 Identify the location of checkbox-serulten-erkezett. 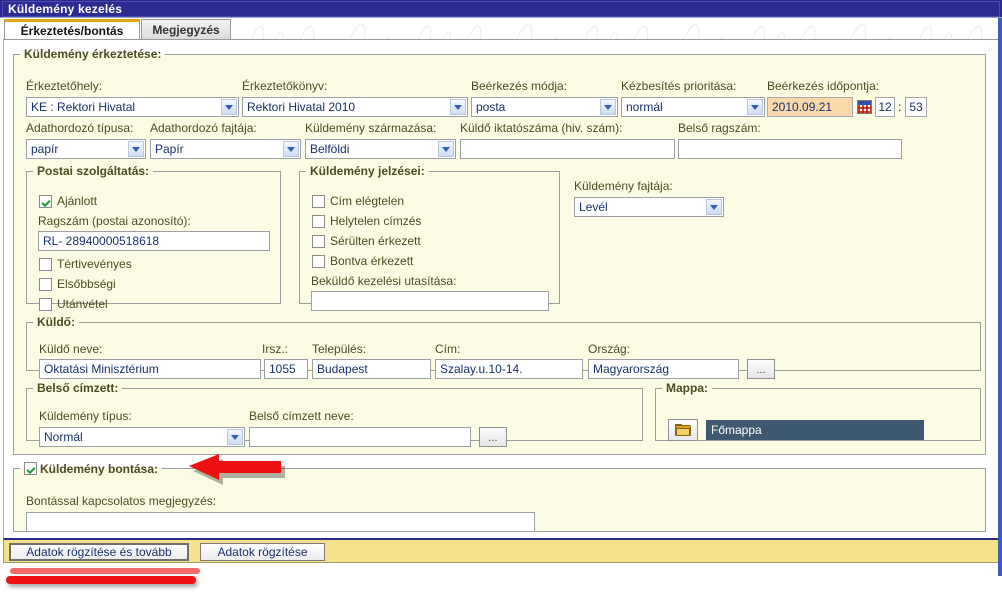
(318, 241).